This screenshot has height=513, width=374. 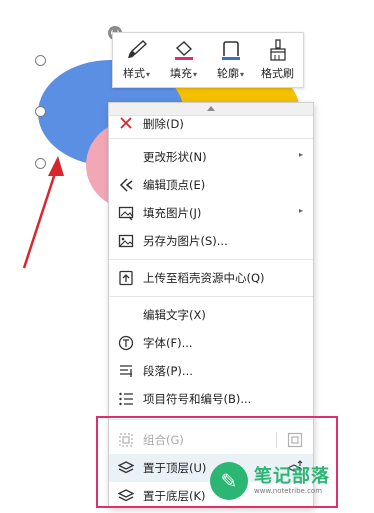 I want to click on outline-icon, so click(x=230, y=50).